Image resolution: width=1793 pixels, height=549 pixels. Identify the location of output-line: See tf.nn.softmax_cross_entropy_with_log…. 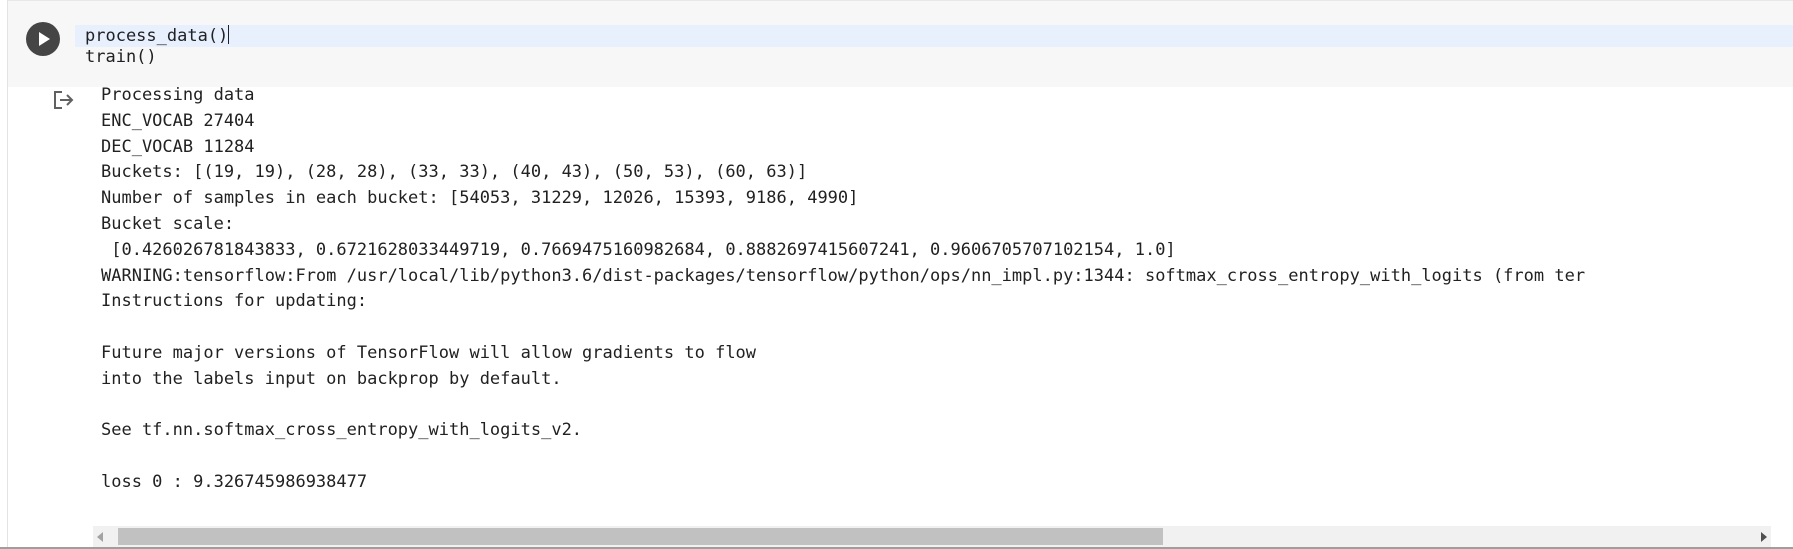
(342, 430).